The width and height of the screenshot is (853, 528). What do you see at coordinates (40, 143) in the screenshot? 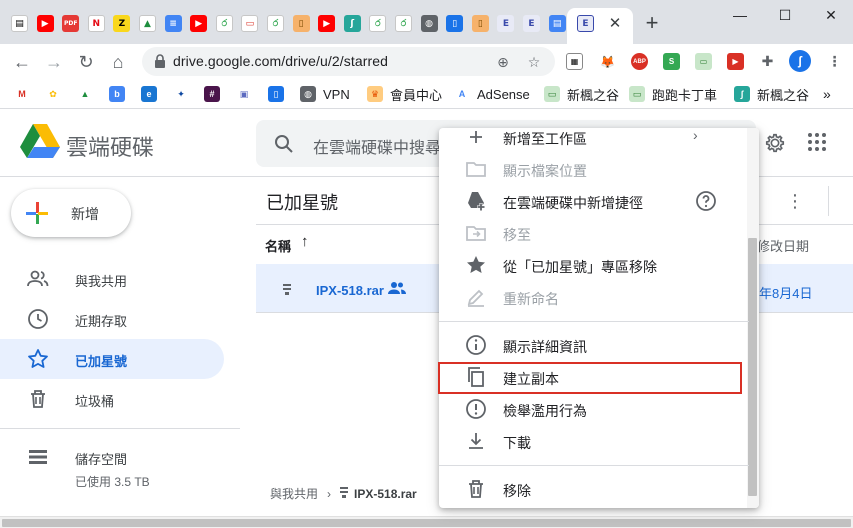
I see `drive-logo` at bounding box center [40, 143].